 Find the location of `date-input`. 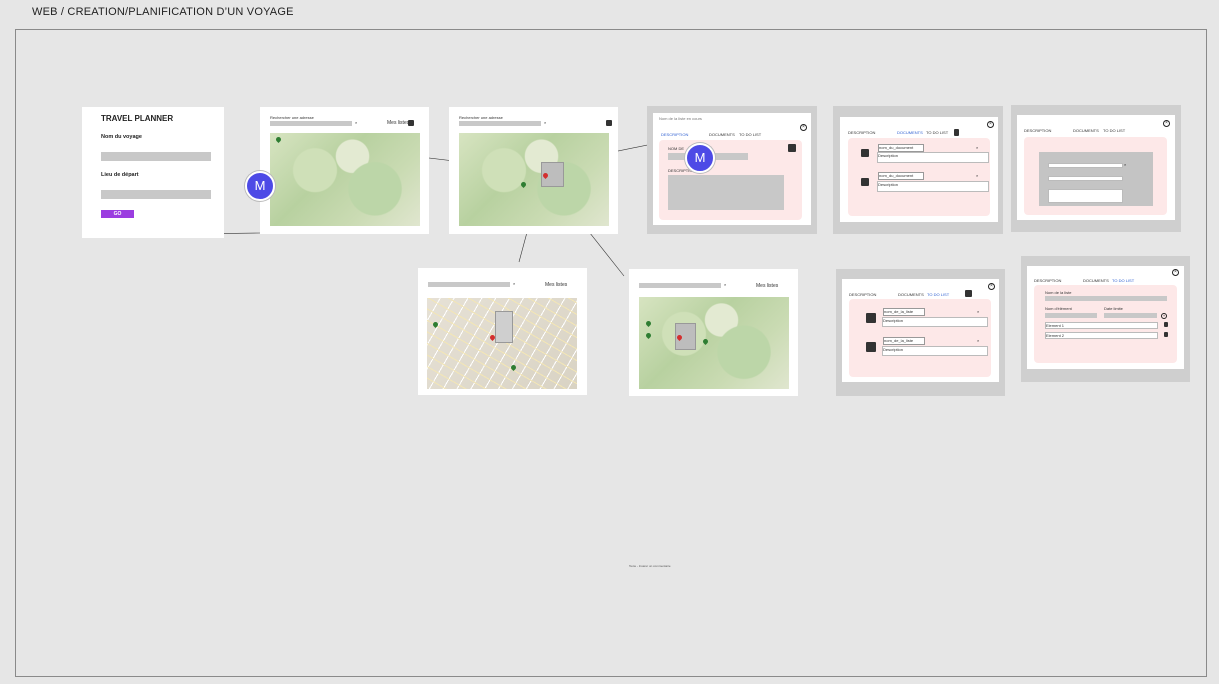

date-input is located at coordinates (1130, 315).